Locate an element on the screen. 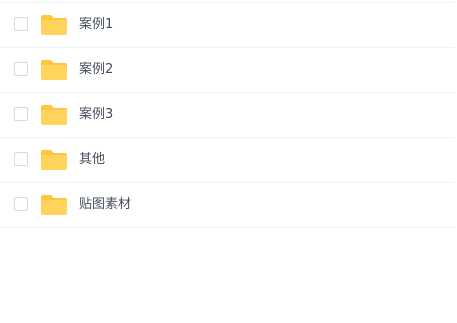 The height and width of the screenshot is (323, 457). file-row: 案例3 is located at coordinates (227, 115).